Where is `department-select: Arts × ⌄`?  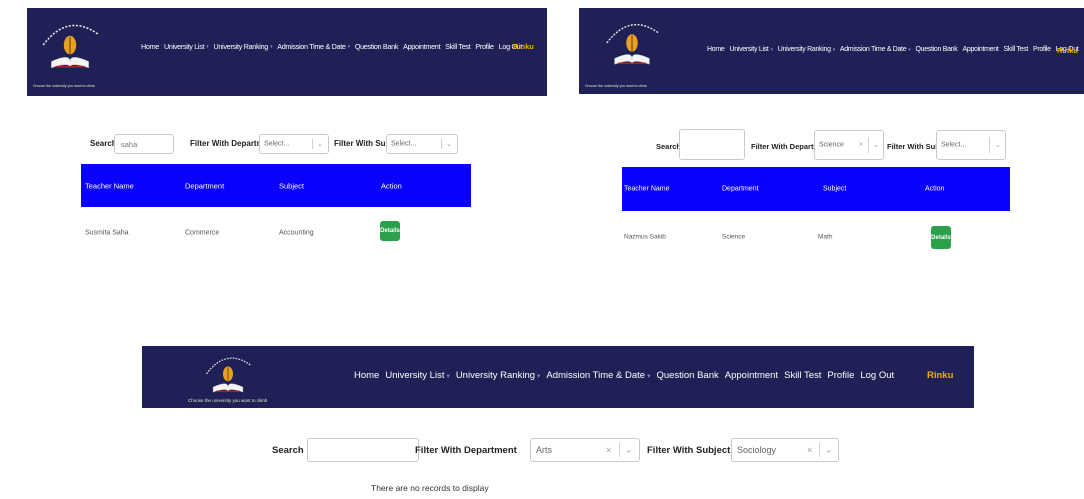
department-select: Arts × ⌄ is located at coordinates (585, 450).